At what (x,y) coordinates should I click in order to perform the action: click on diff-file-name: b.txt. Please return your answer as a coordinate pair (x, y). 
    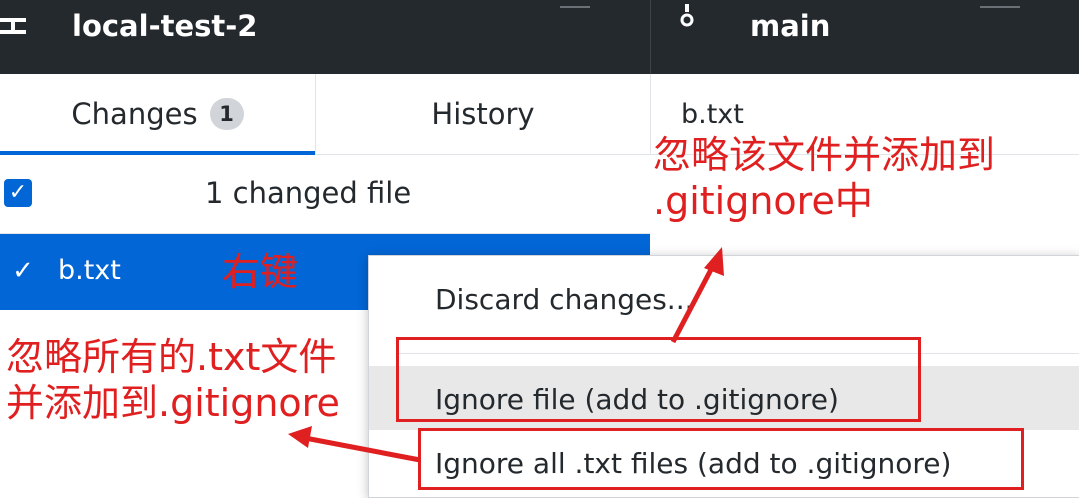
    Looking at the image, I should click on (712, 114).